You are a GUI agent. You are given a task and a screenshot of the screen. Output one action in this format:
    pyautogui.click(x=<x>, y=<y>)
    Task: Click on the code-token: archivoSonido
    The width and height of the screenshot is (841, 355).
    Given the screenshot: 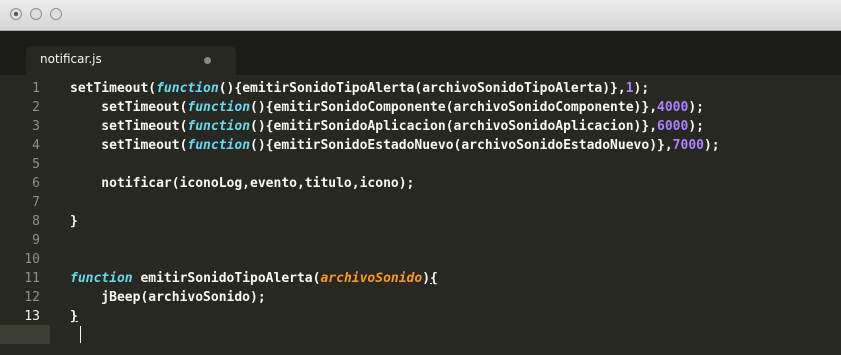 What is the action you would take?
    pyautogui.click(x=371, y=278)
    